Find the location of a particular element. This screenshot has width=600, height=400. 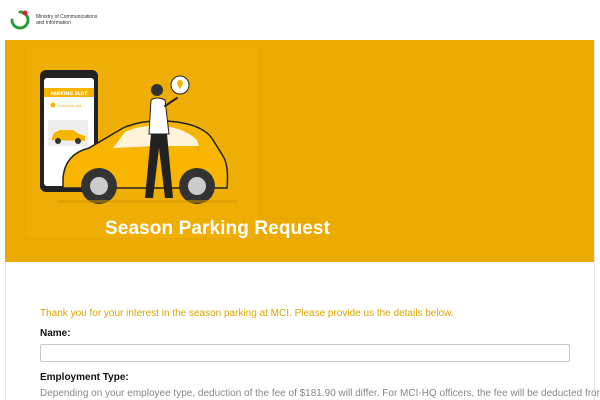

phone-label: PARKING SLOT is located at coordinates (70, 94).